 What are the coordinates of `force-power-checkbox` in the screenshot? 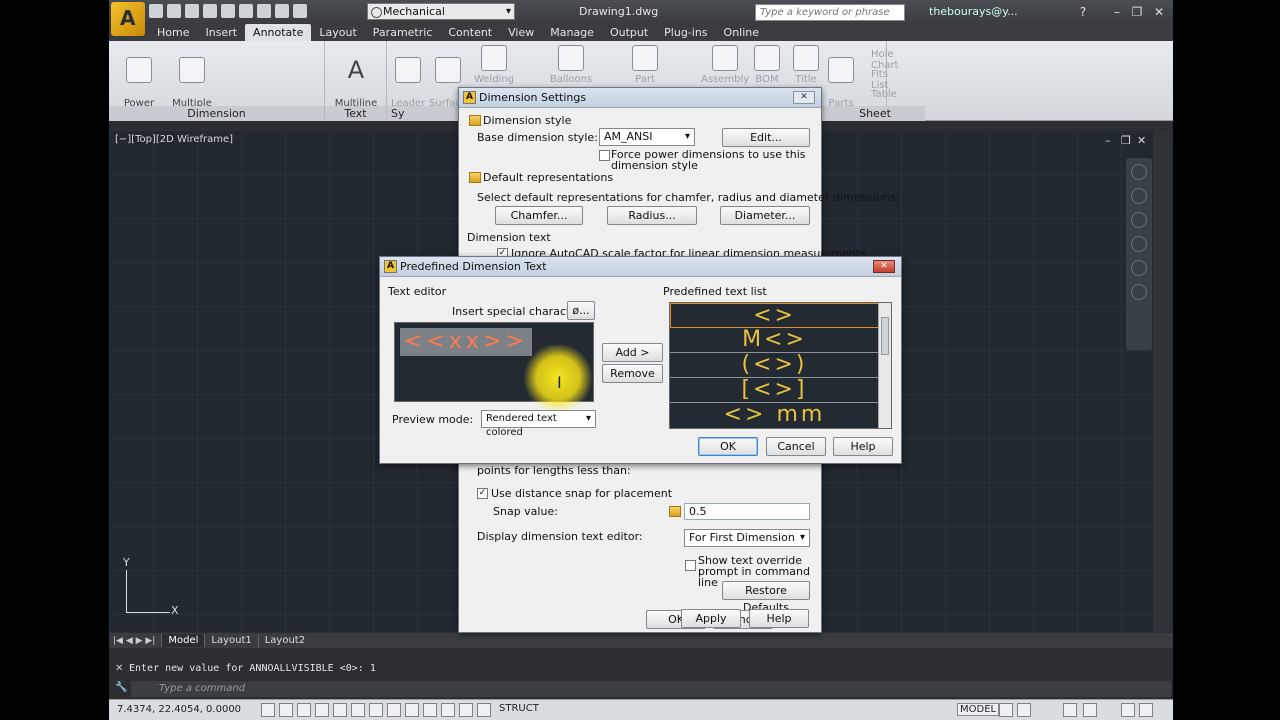 It's located at (604, 155).